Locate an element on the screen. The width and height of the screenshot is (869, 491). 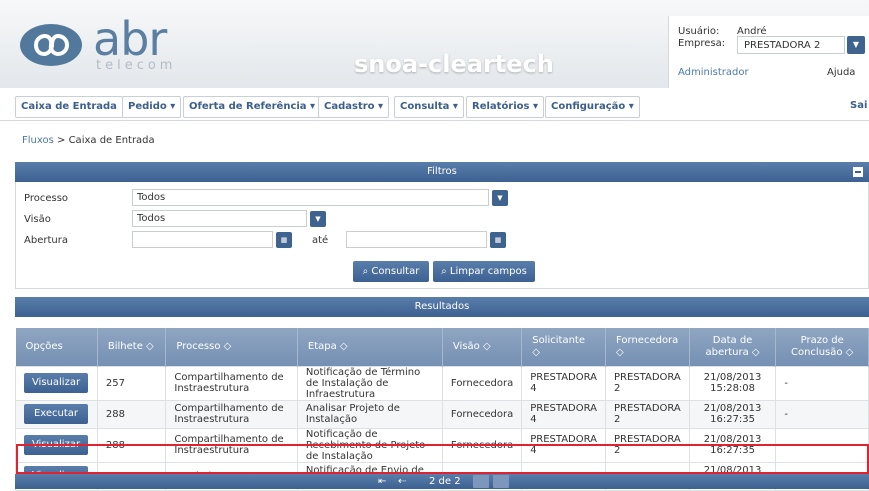
filters-title: Filtros is located at coordinates (442, 171).